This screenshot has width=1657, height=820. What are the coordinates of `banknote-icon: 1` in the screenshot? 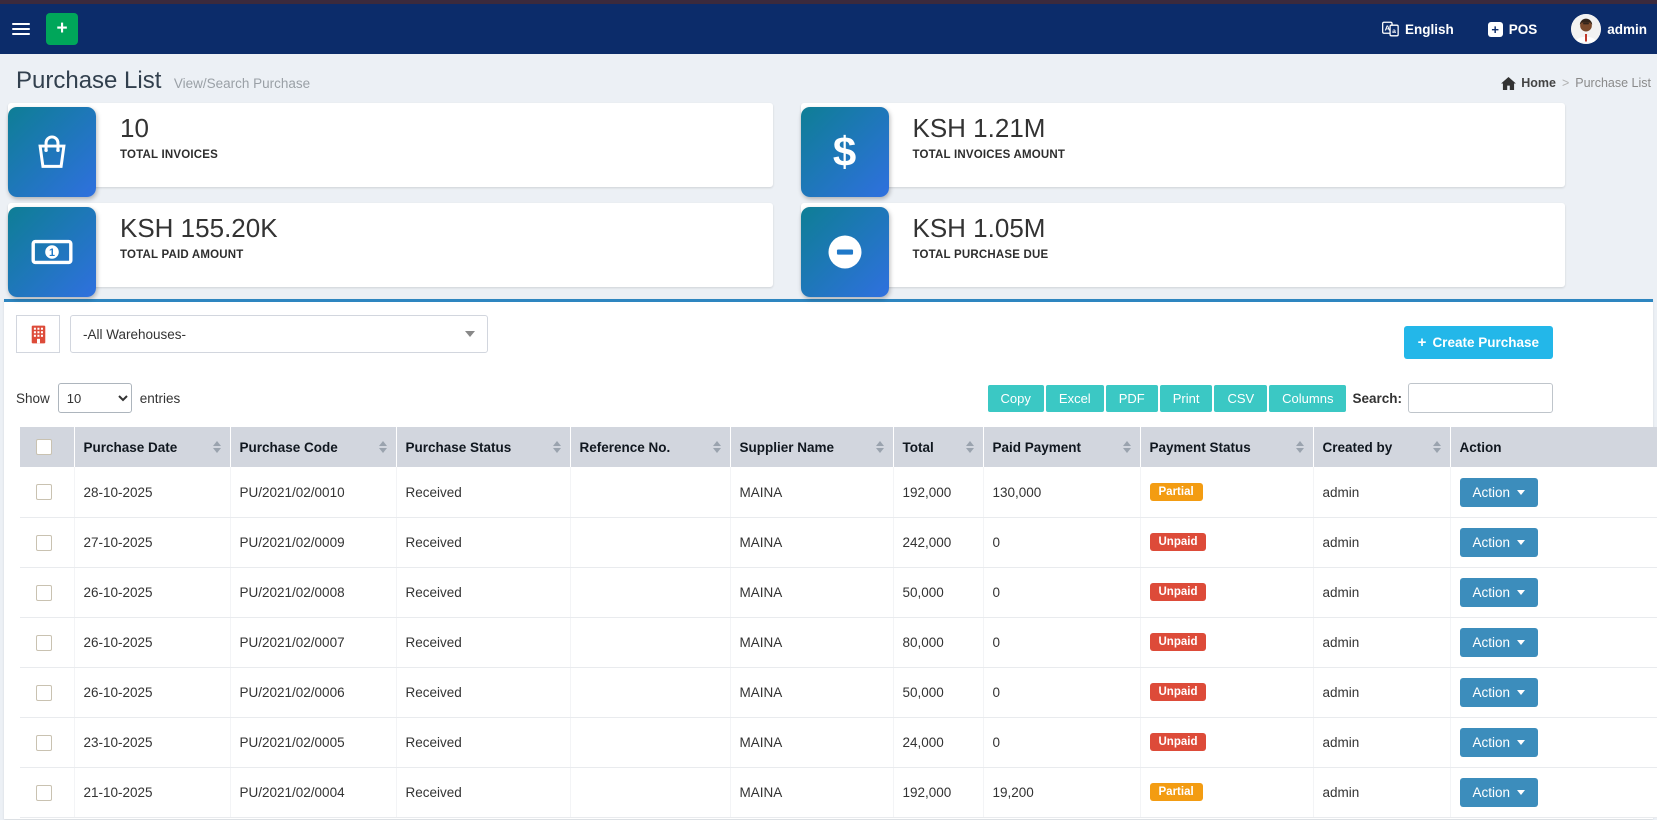 It's located at (52, 252).